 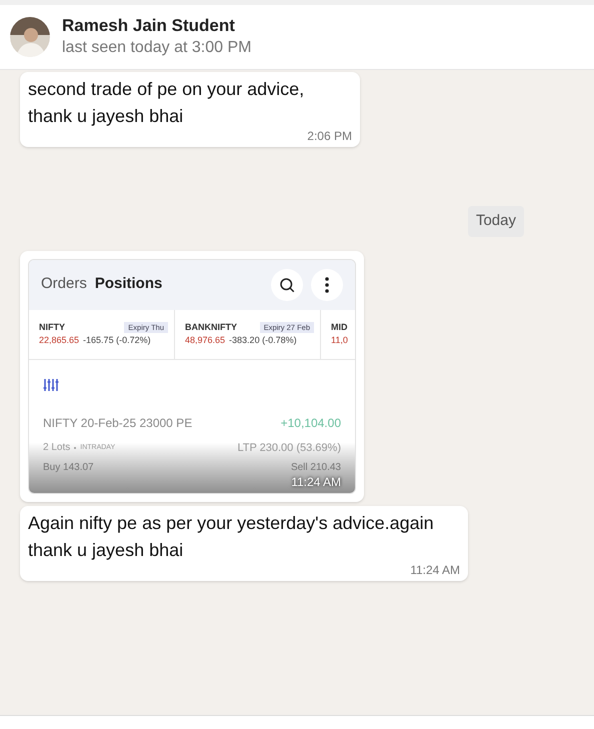 I want to click on search-icon, so click(x=287, y=285).